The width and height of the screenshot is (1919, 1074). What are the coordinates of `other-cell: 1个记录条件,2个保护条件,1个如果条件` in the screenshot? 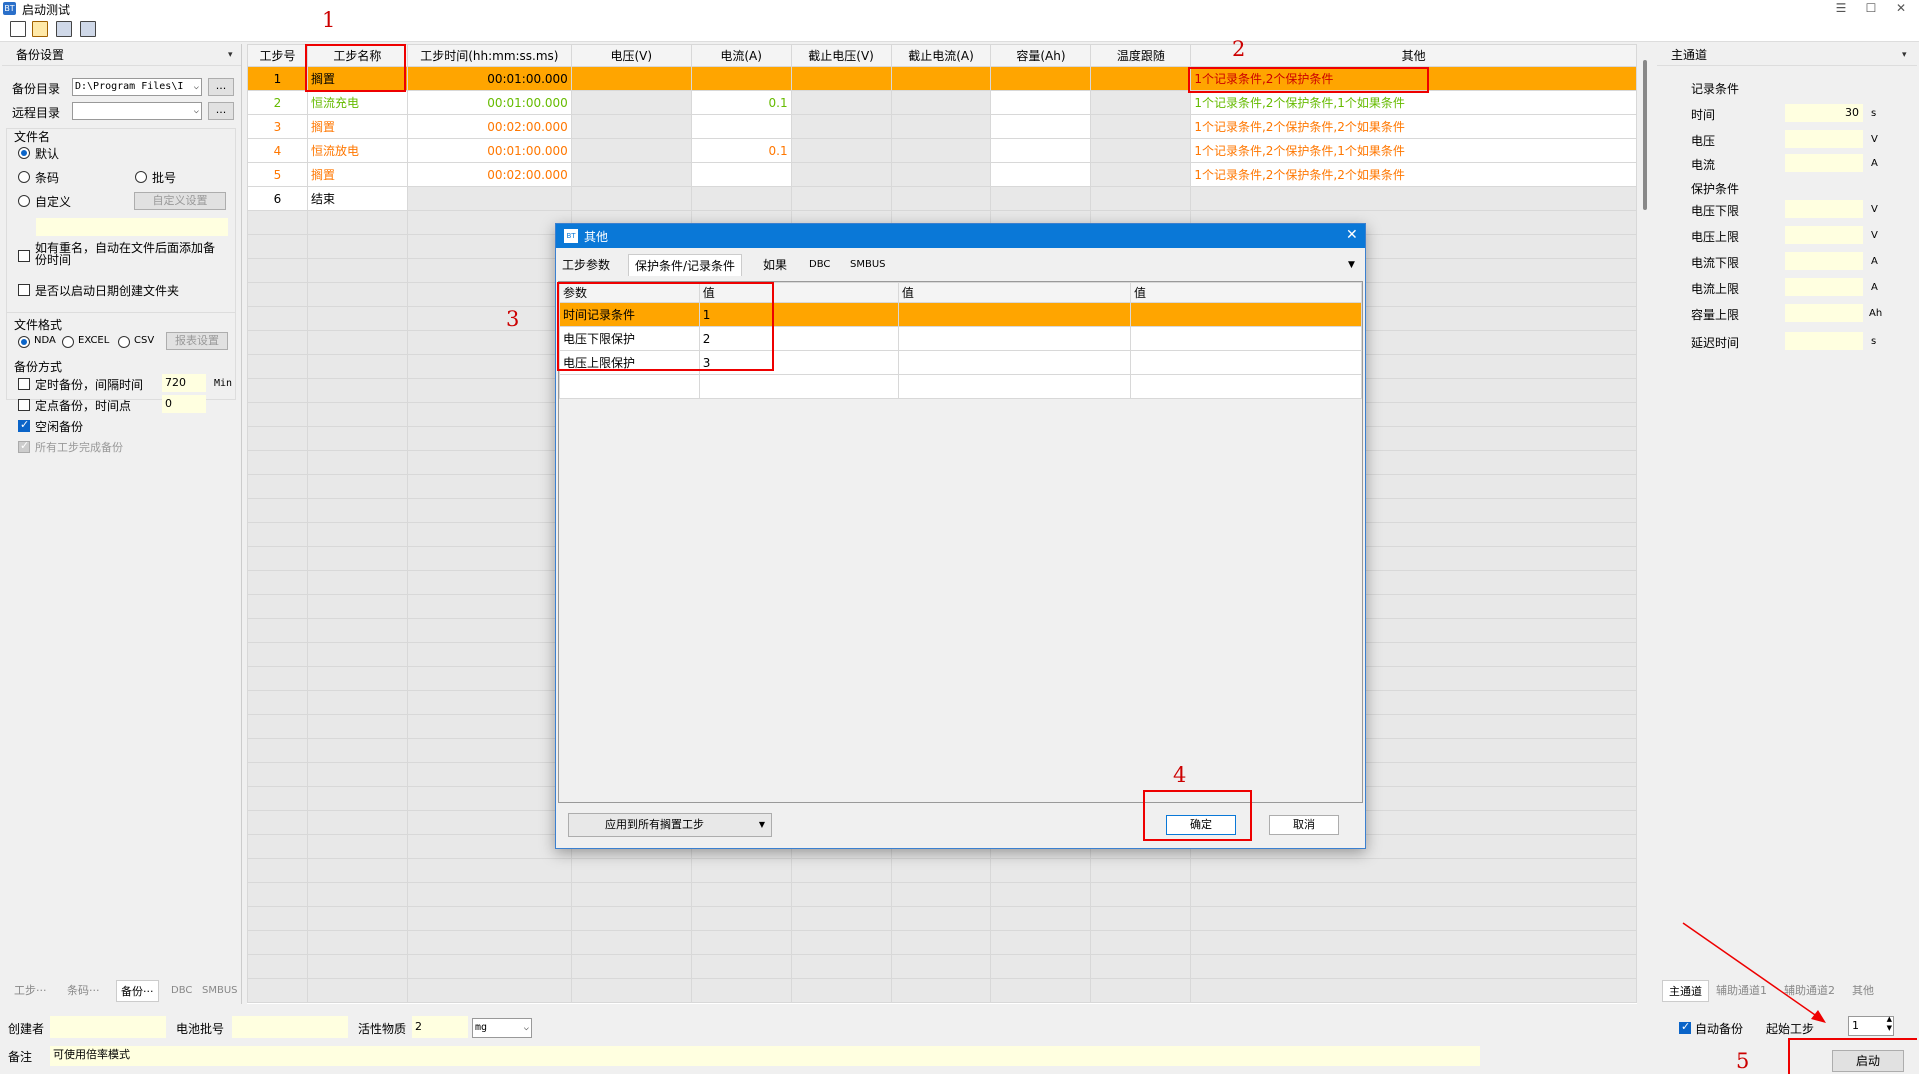 It's located at (1413, 102).